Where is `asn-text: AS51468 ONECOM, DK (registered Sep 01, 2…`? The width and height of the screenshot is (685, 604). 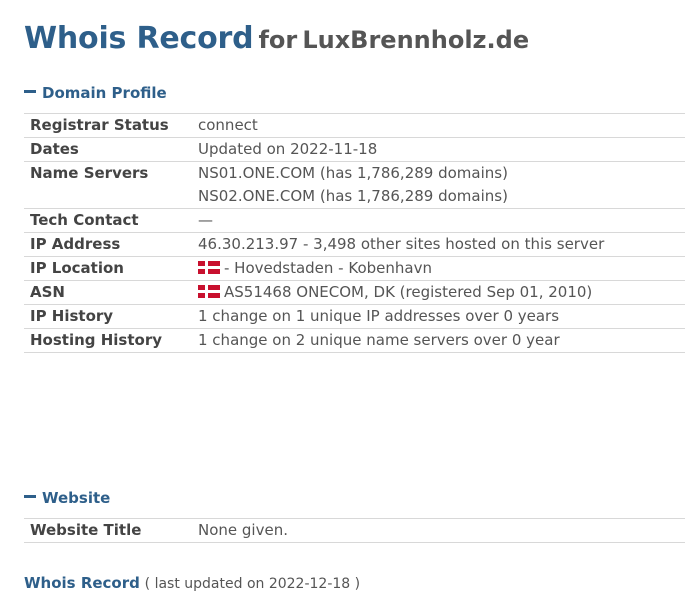
asn-text: AS51468 ONECOM, DK (registered Sep 01, 2… is located at coordinates (408, 292).